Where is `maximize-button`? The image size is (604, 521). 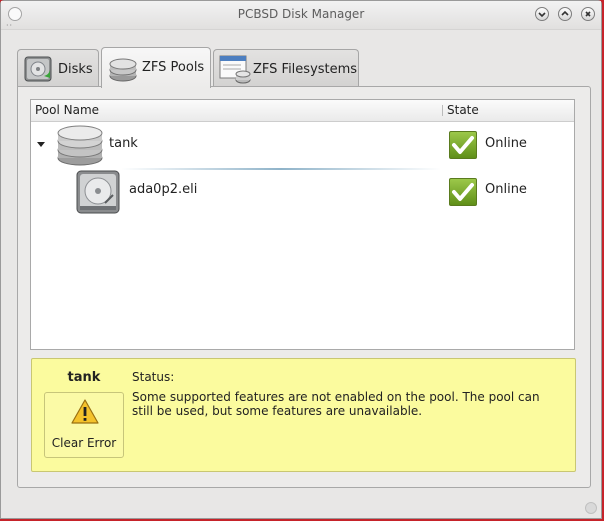
maximize-button is located at coordinates (565, 14).